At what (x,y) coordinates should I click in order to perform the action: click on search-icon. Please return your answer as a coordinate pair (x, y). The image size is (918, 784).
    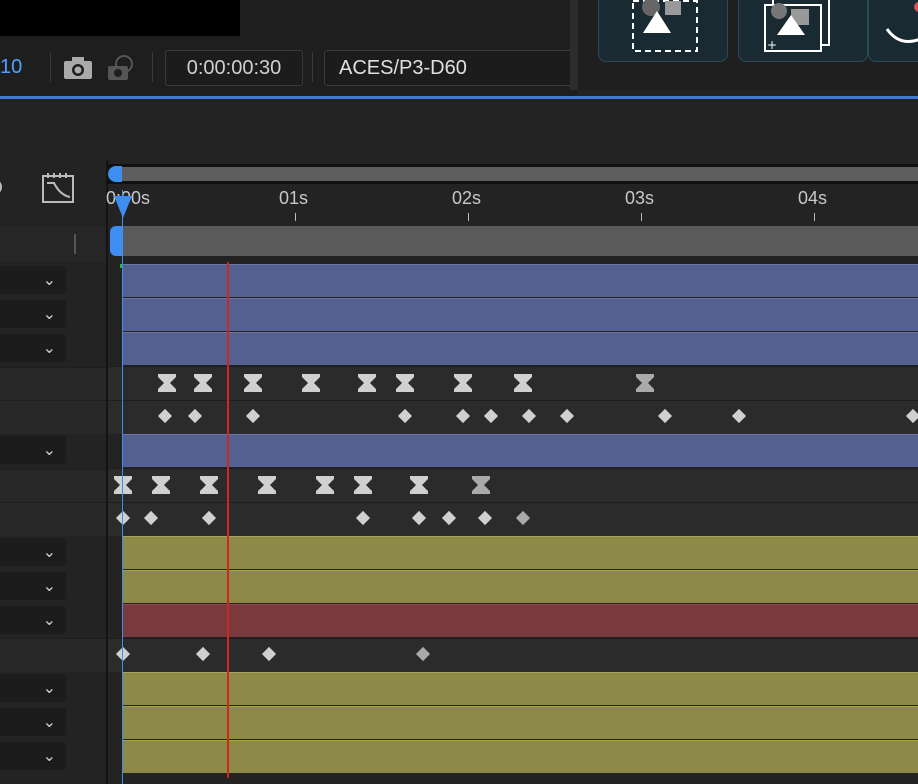
    Looking at the image, I should click on (4, 189).